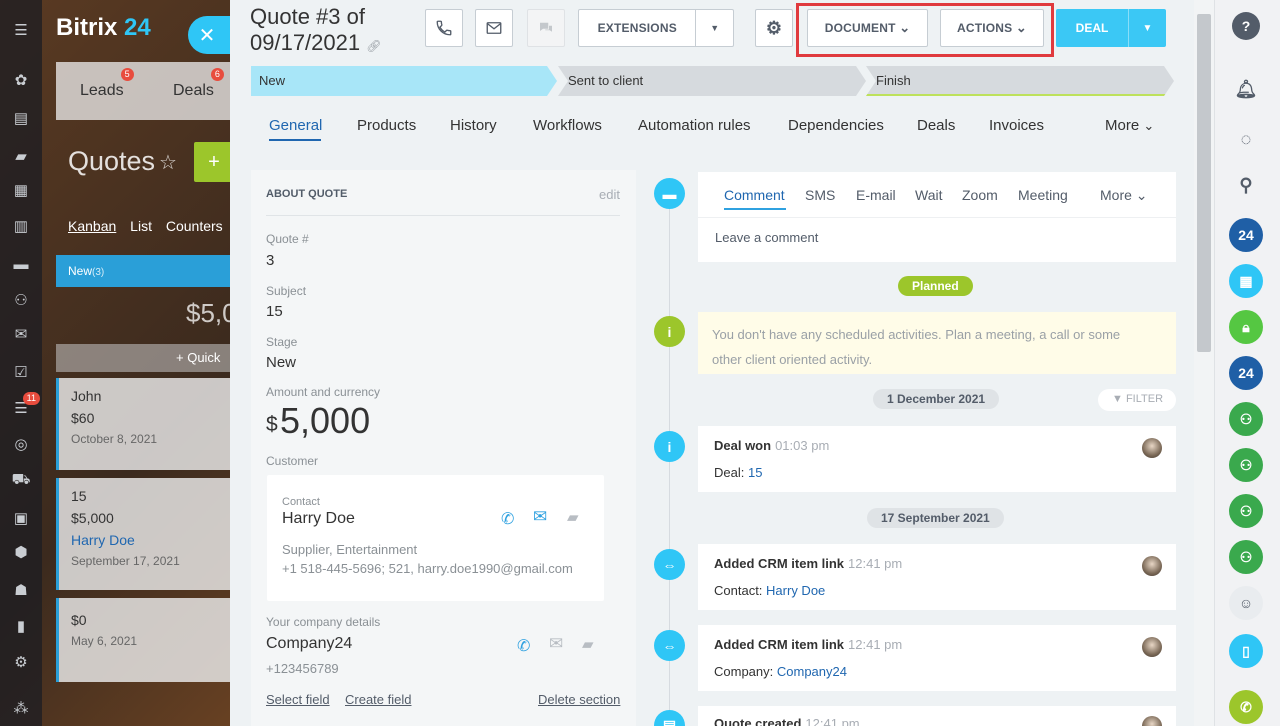 Image resolution: width=1280 pixels, height=726 pixels. What do you see at coordinates (928, 195) in the screenshot?
I see `composer-tab-wait: Wait` at bounding box center [928, 195].